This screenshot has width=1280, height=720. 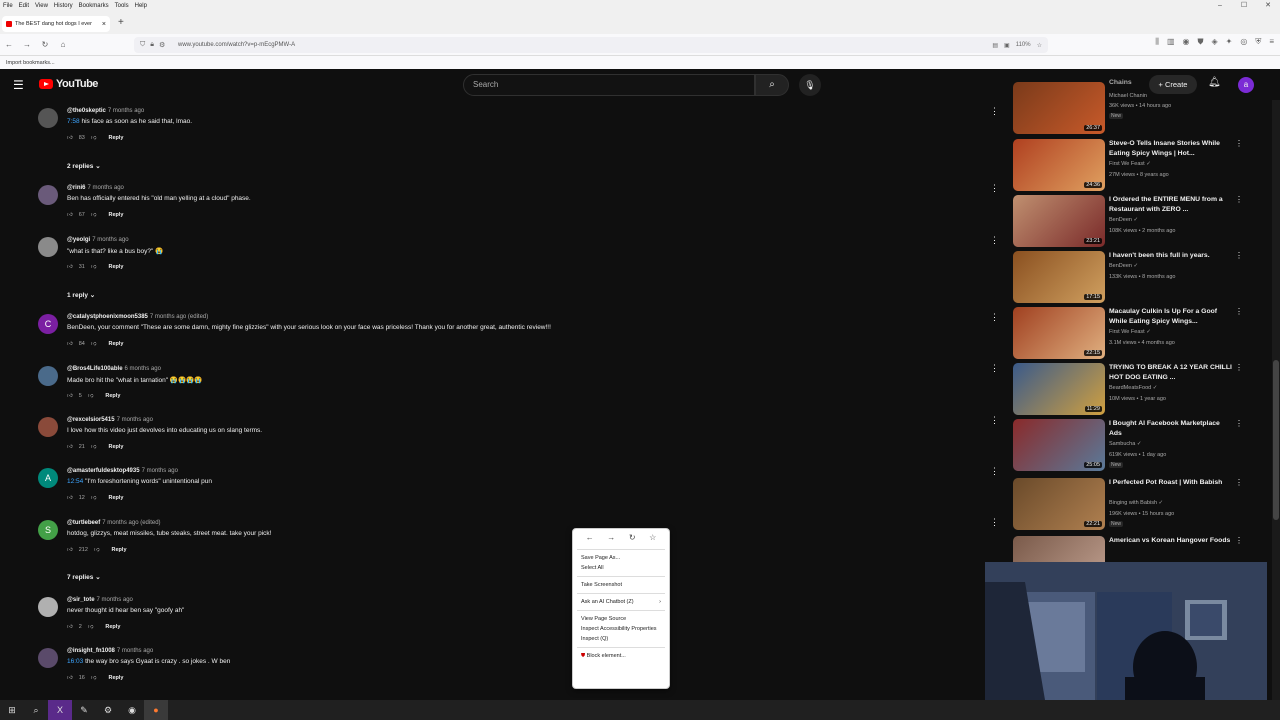 I want to click on lock-icon: 🔒︎, so click(x=152, y=45).